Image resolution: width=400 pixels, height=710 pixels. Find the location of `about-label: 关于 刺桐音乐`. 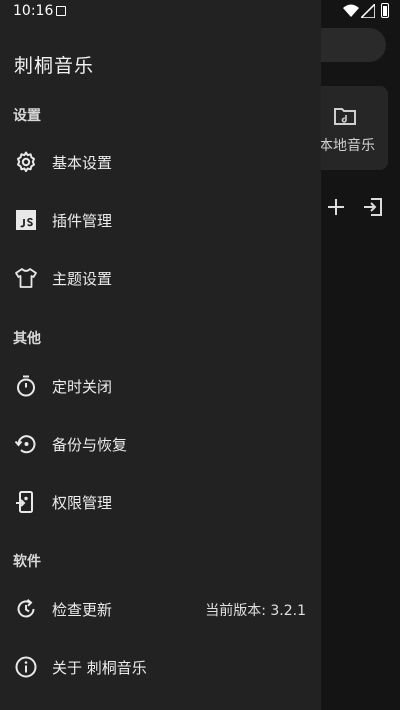

about-label: 关于 刺桐音乐 is located at coordinates (99, 668).